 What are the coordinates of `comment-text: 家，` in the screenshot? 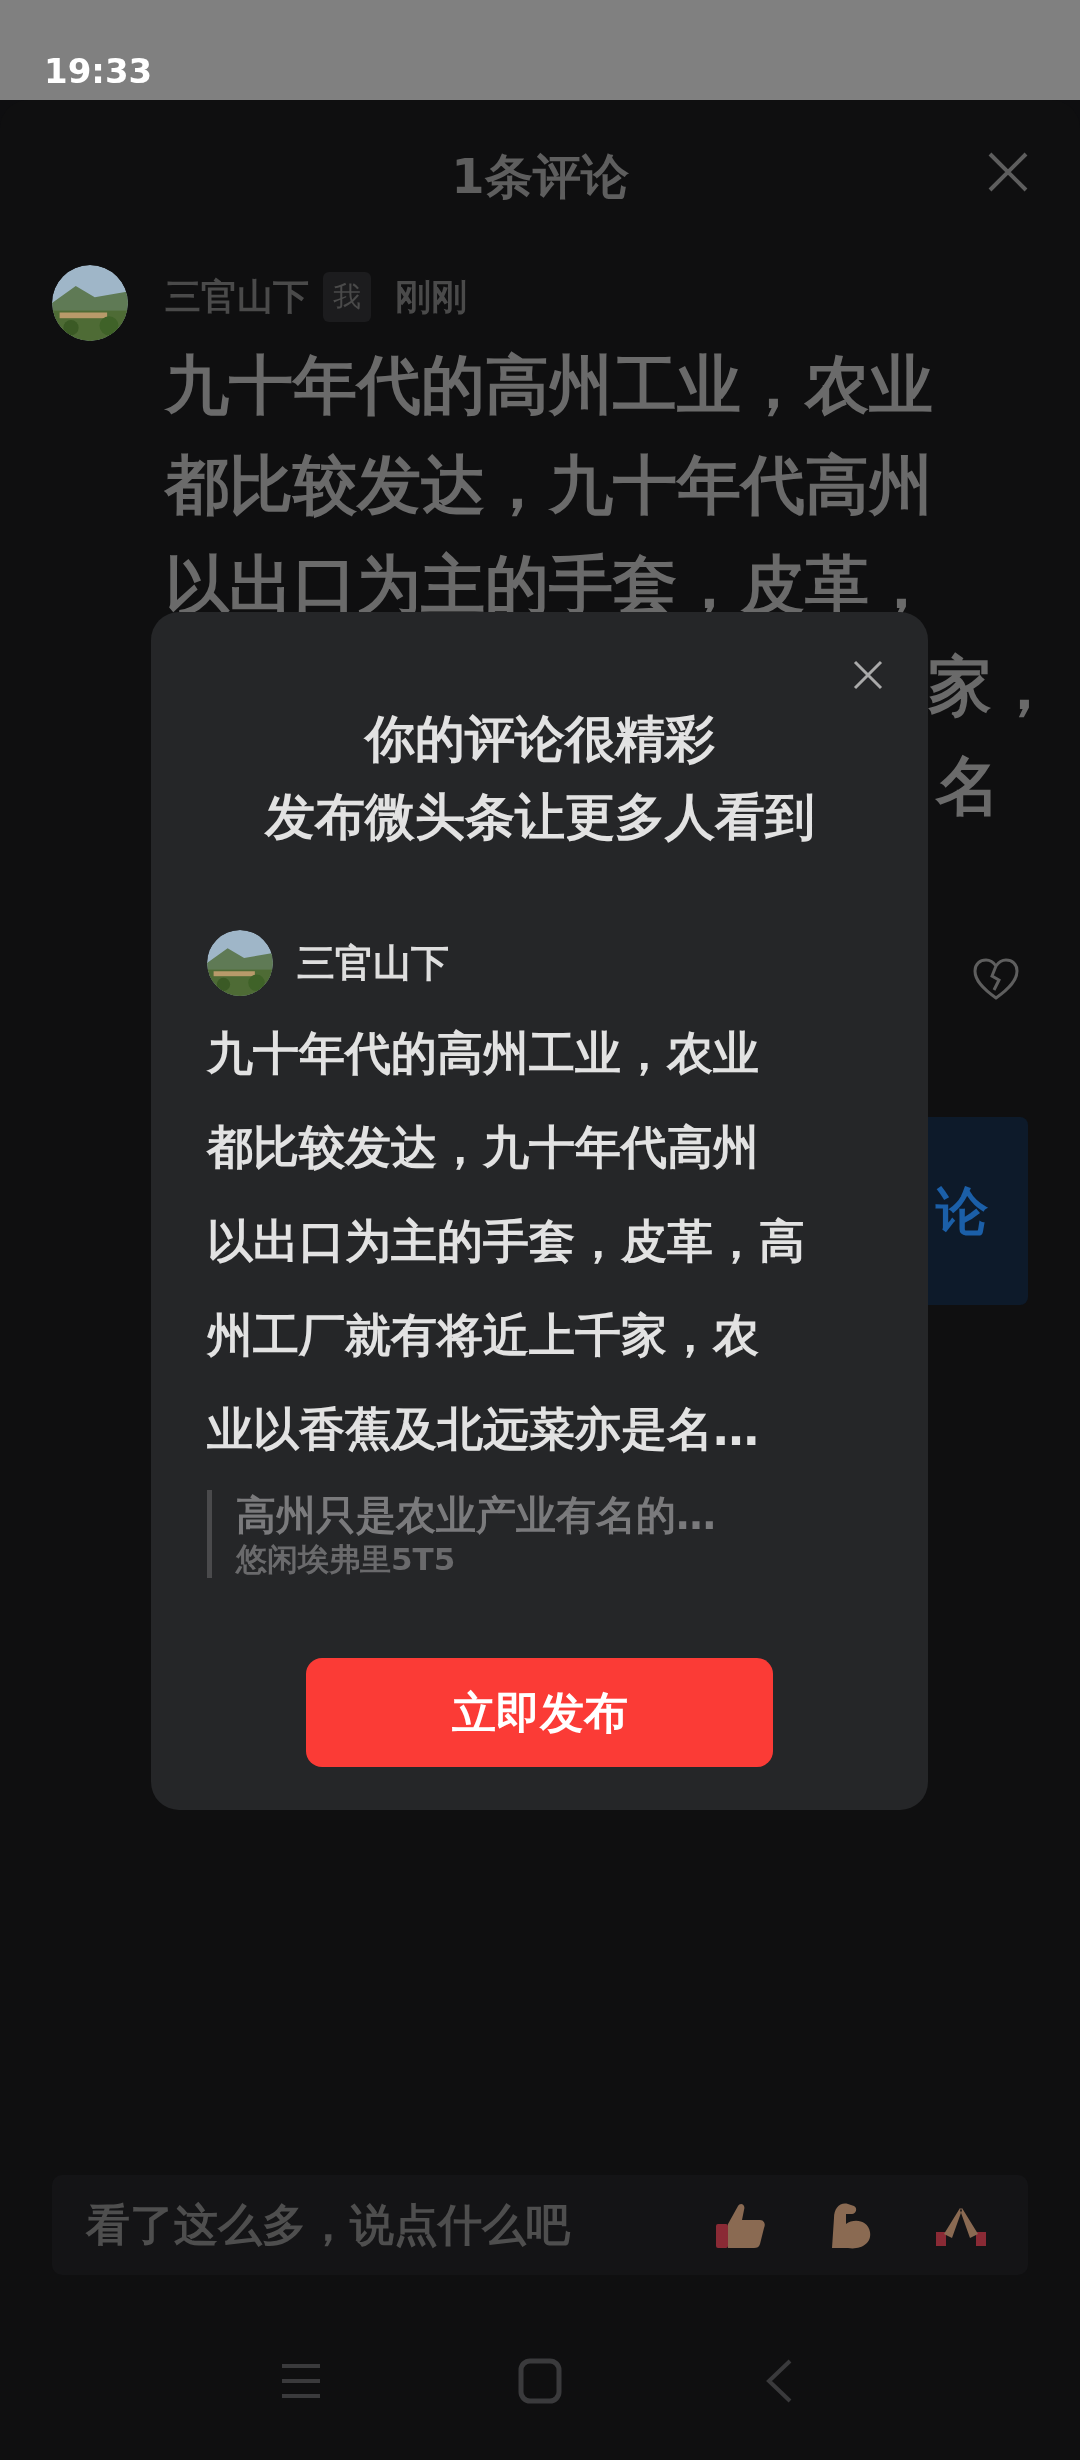 It's located at (992, 686).